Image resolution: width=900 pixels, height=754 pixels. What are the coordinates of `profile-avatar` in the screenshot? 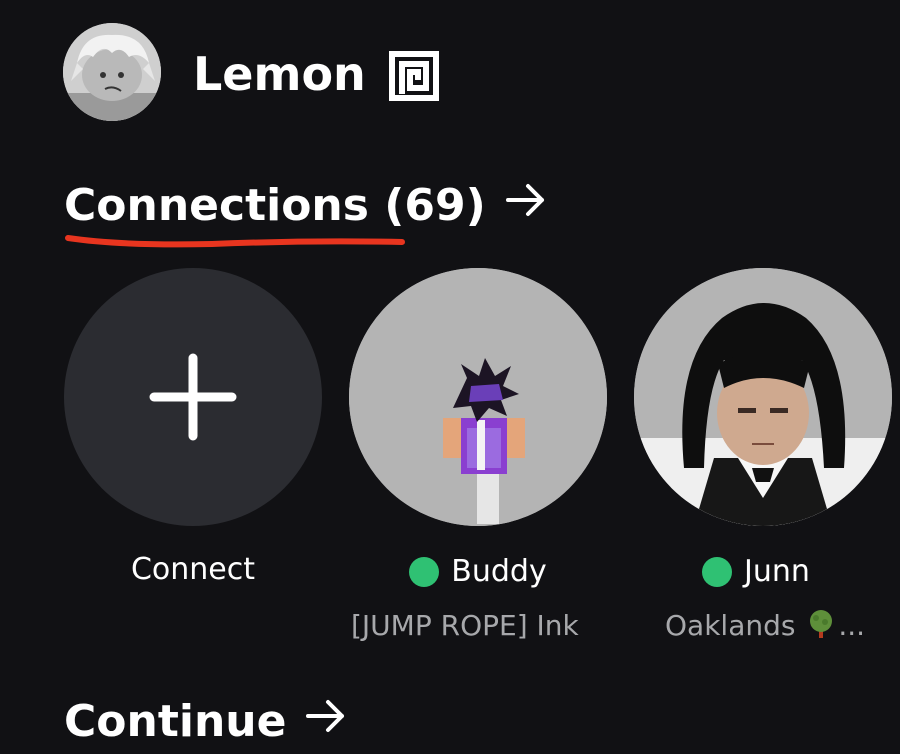 It's located at (112, 72).